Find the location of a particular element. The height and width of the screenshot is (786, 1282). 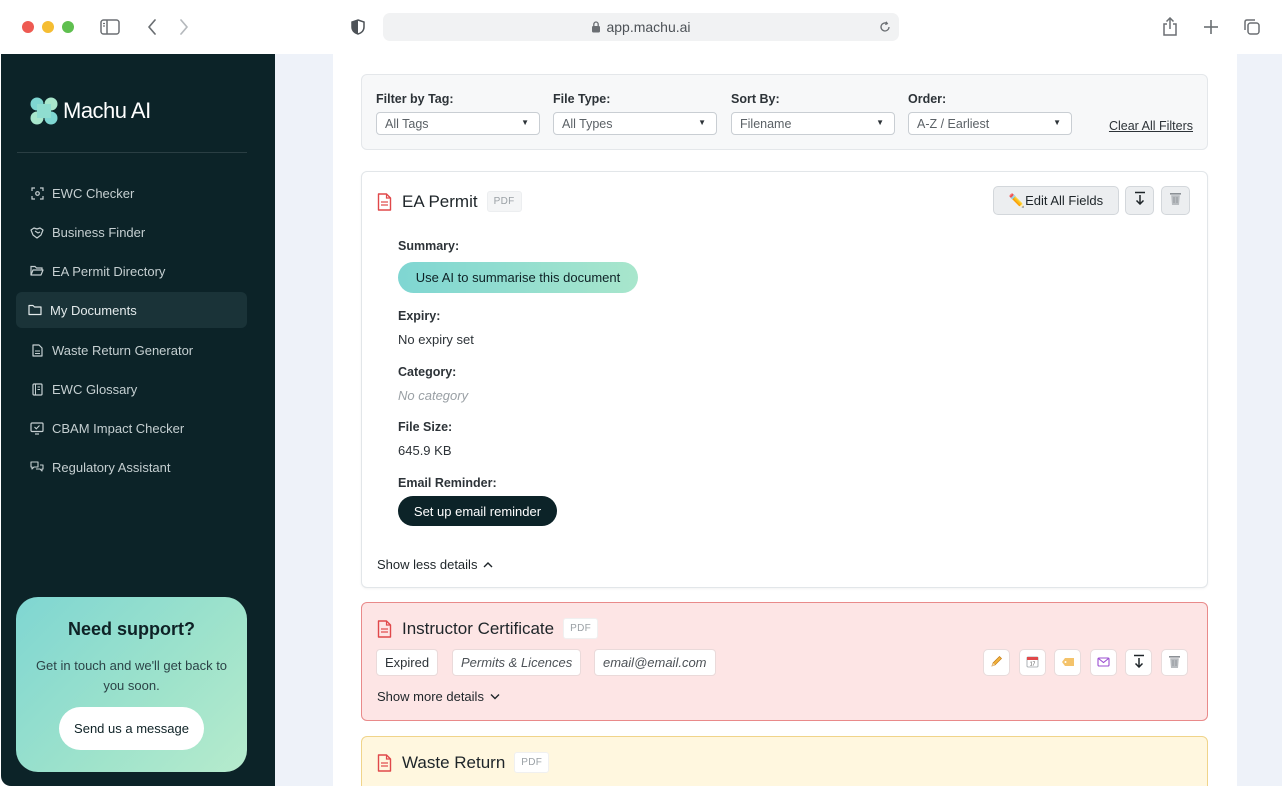

back-icon is located at coordinates (152, 27).